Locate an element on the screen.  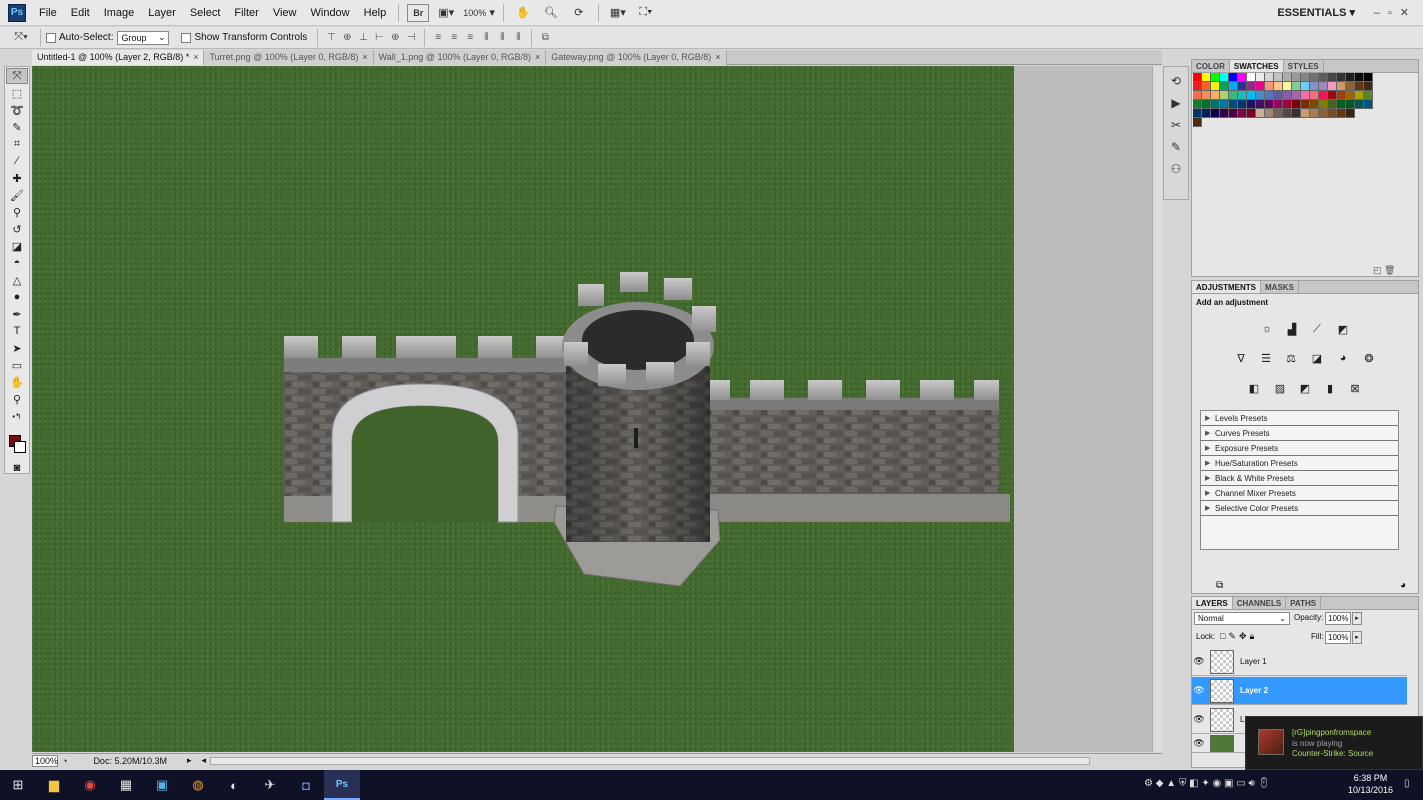
start-icon: ⊞ is located at coordinates (18, 785).